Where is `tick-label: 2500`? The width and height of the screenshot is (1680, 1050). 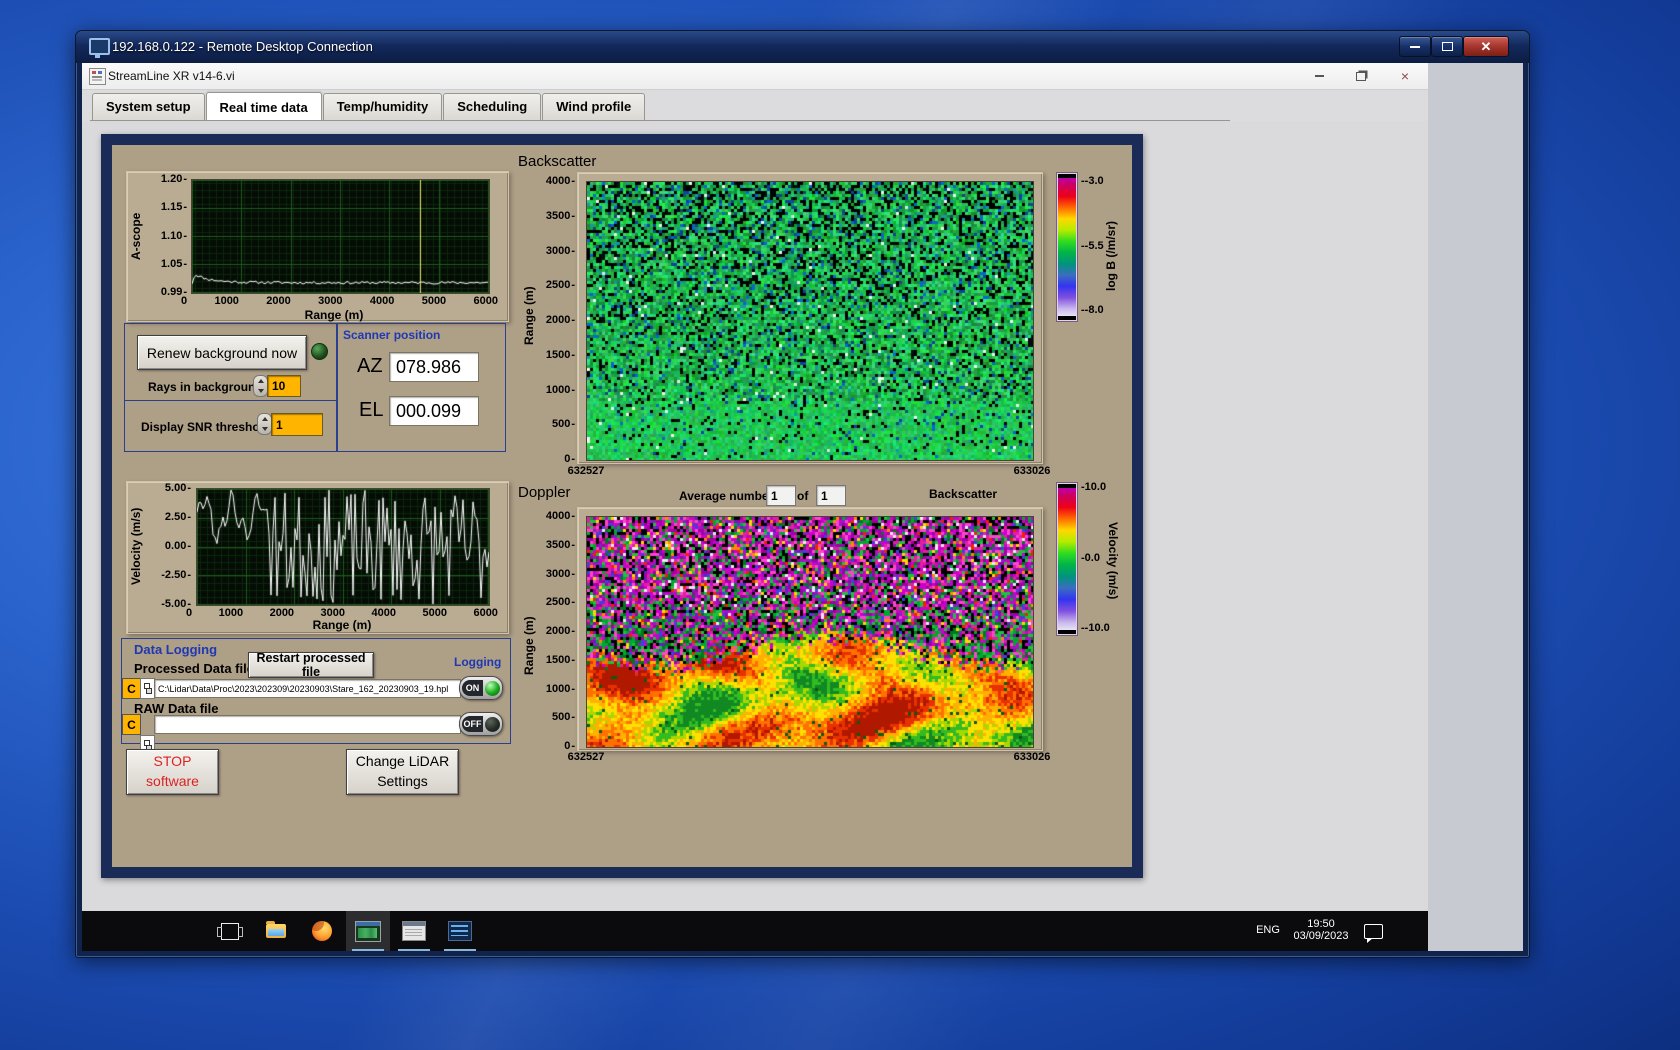 tick-label: 2500 is located at coordinates (560, 602).